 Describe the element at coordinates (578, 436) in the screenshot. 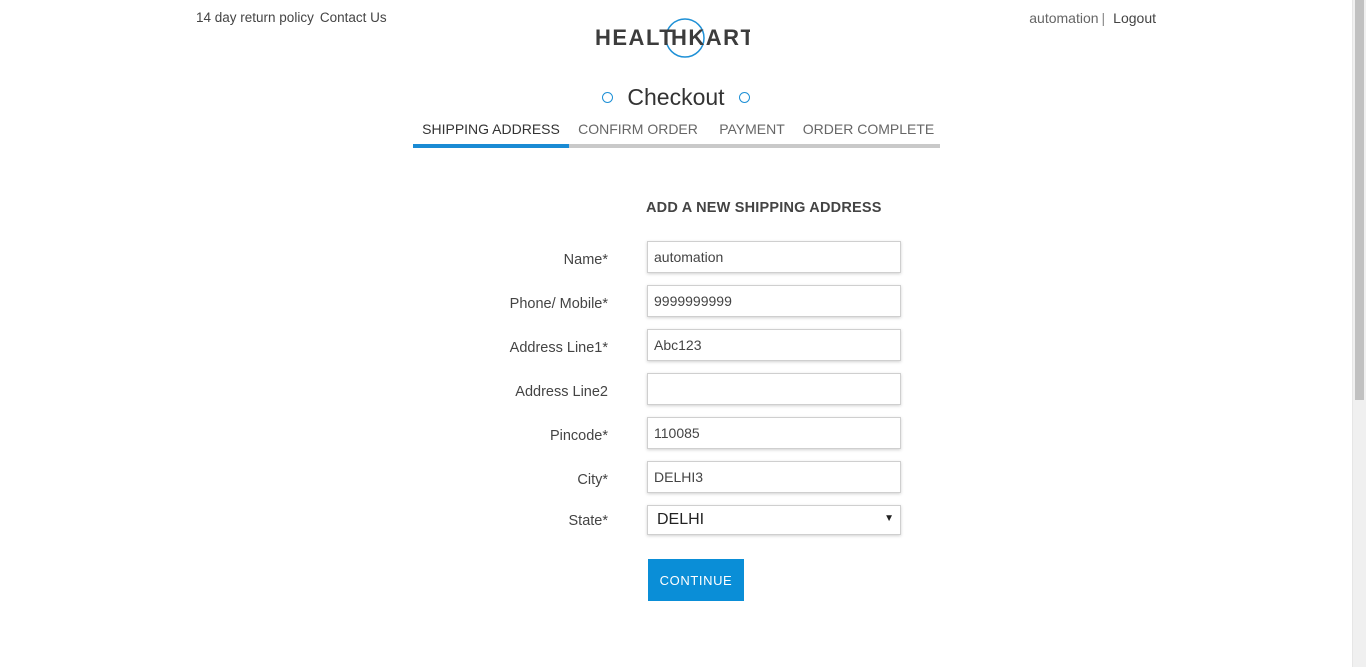

I see `pincode-label: Pincode*` at that location.